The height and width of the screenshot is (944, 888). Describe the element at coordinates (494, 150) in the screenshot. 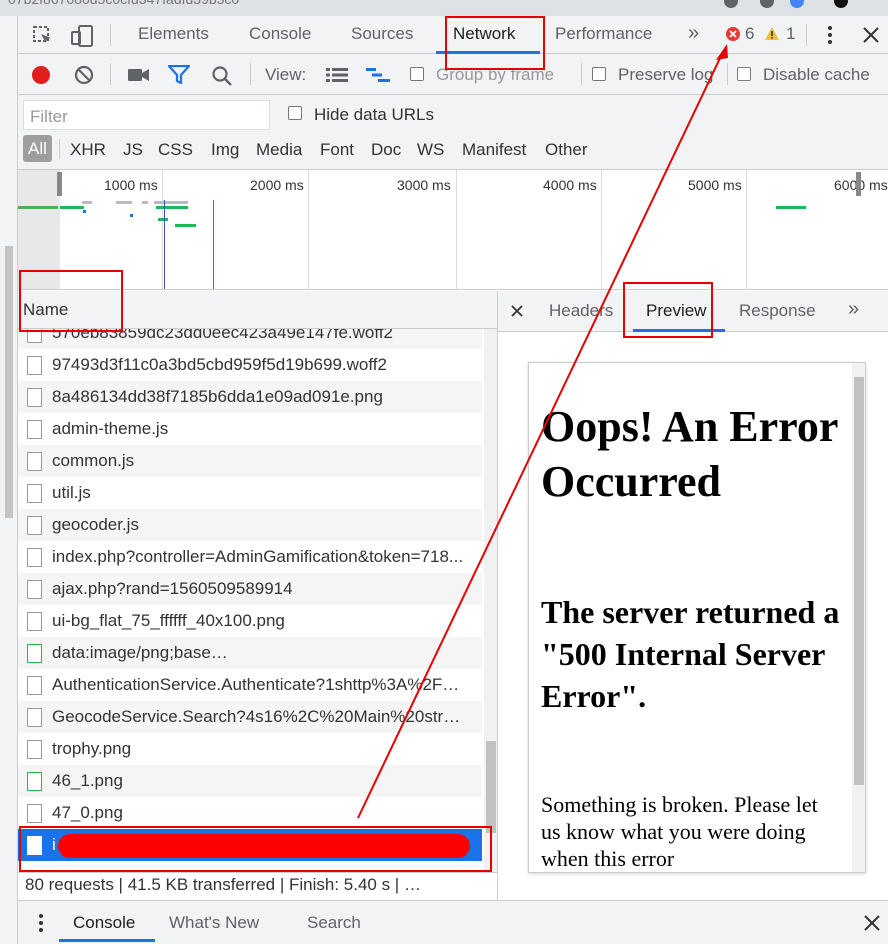

I see `type-filter-manifest: Manifest` at that location.